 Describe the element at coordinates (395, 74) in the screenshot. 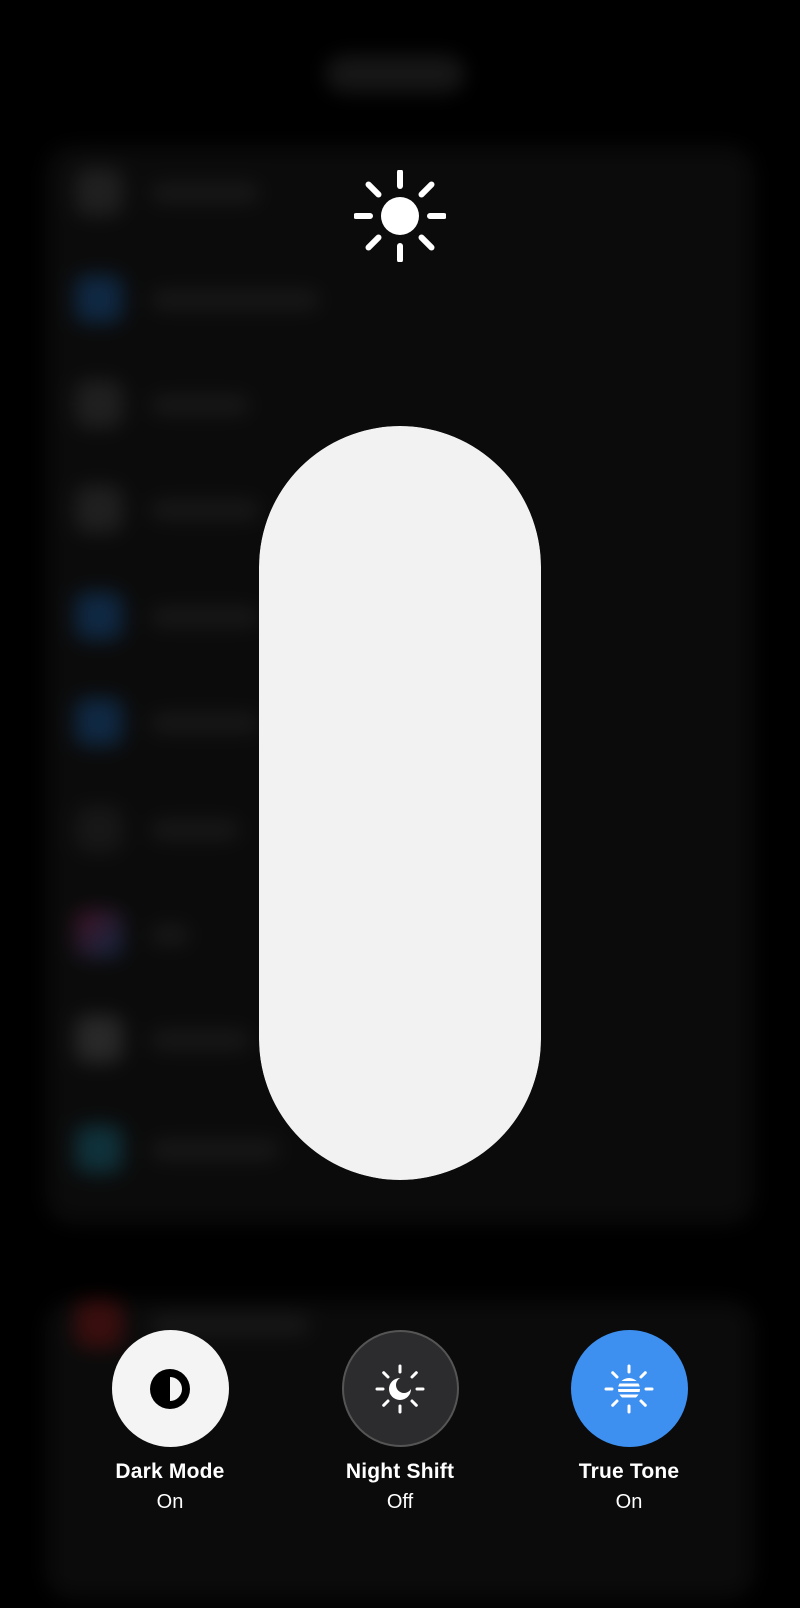

I see `blurred-title` at that location.